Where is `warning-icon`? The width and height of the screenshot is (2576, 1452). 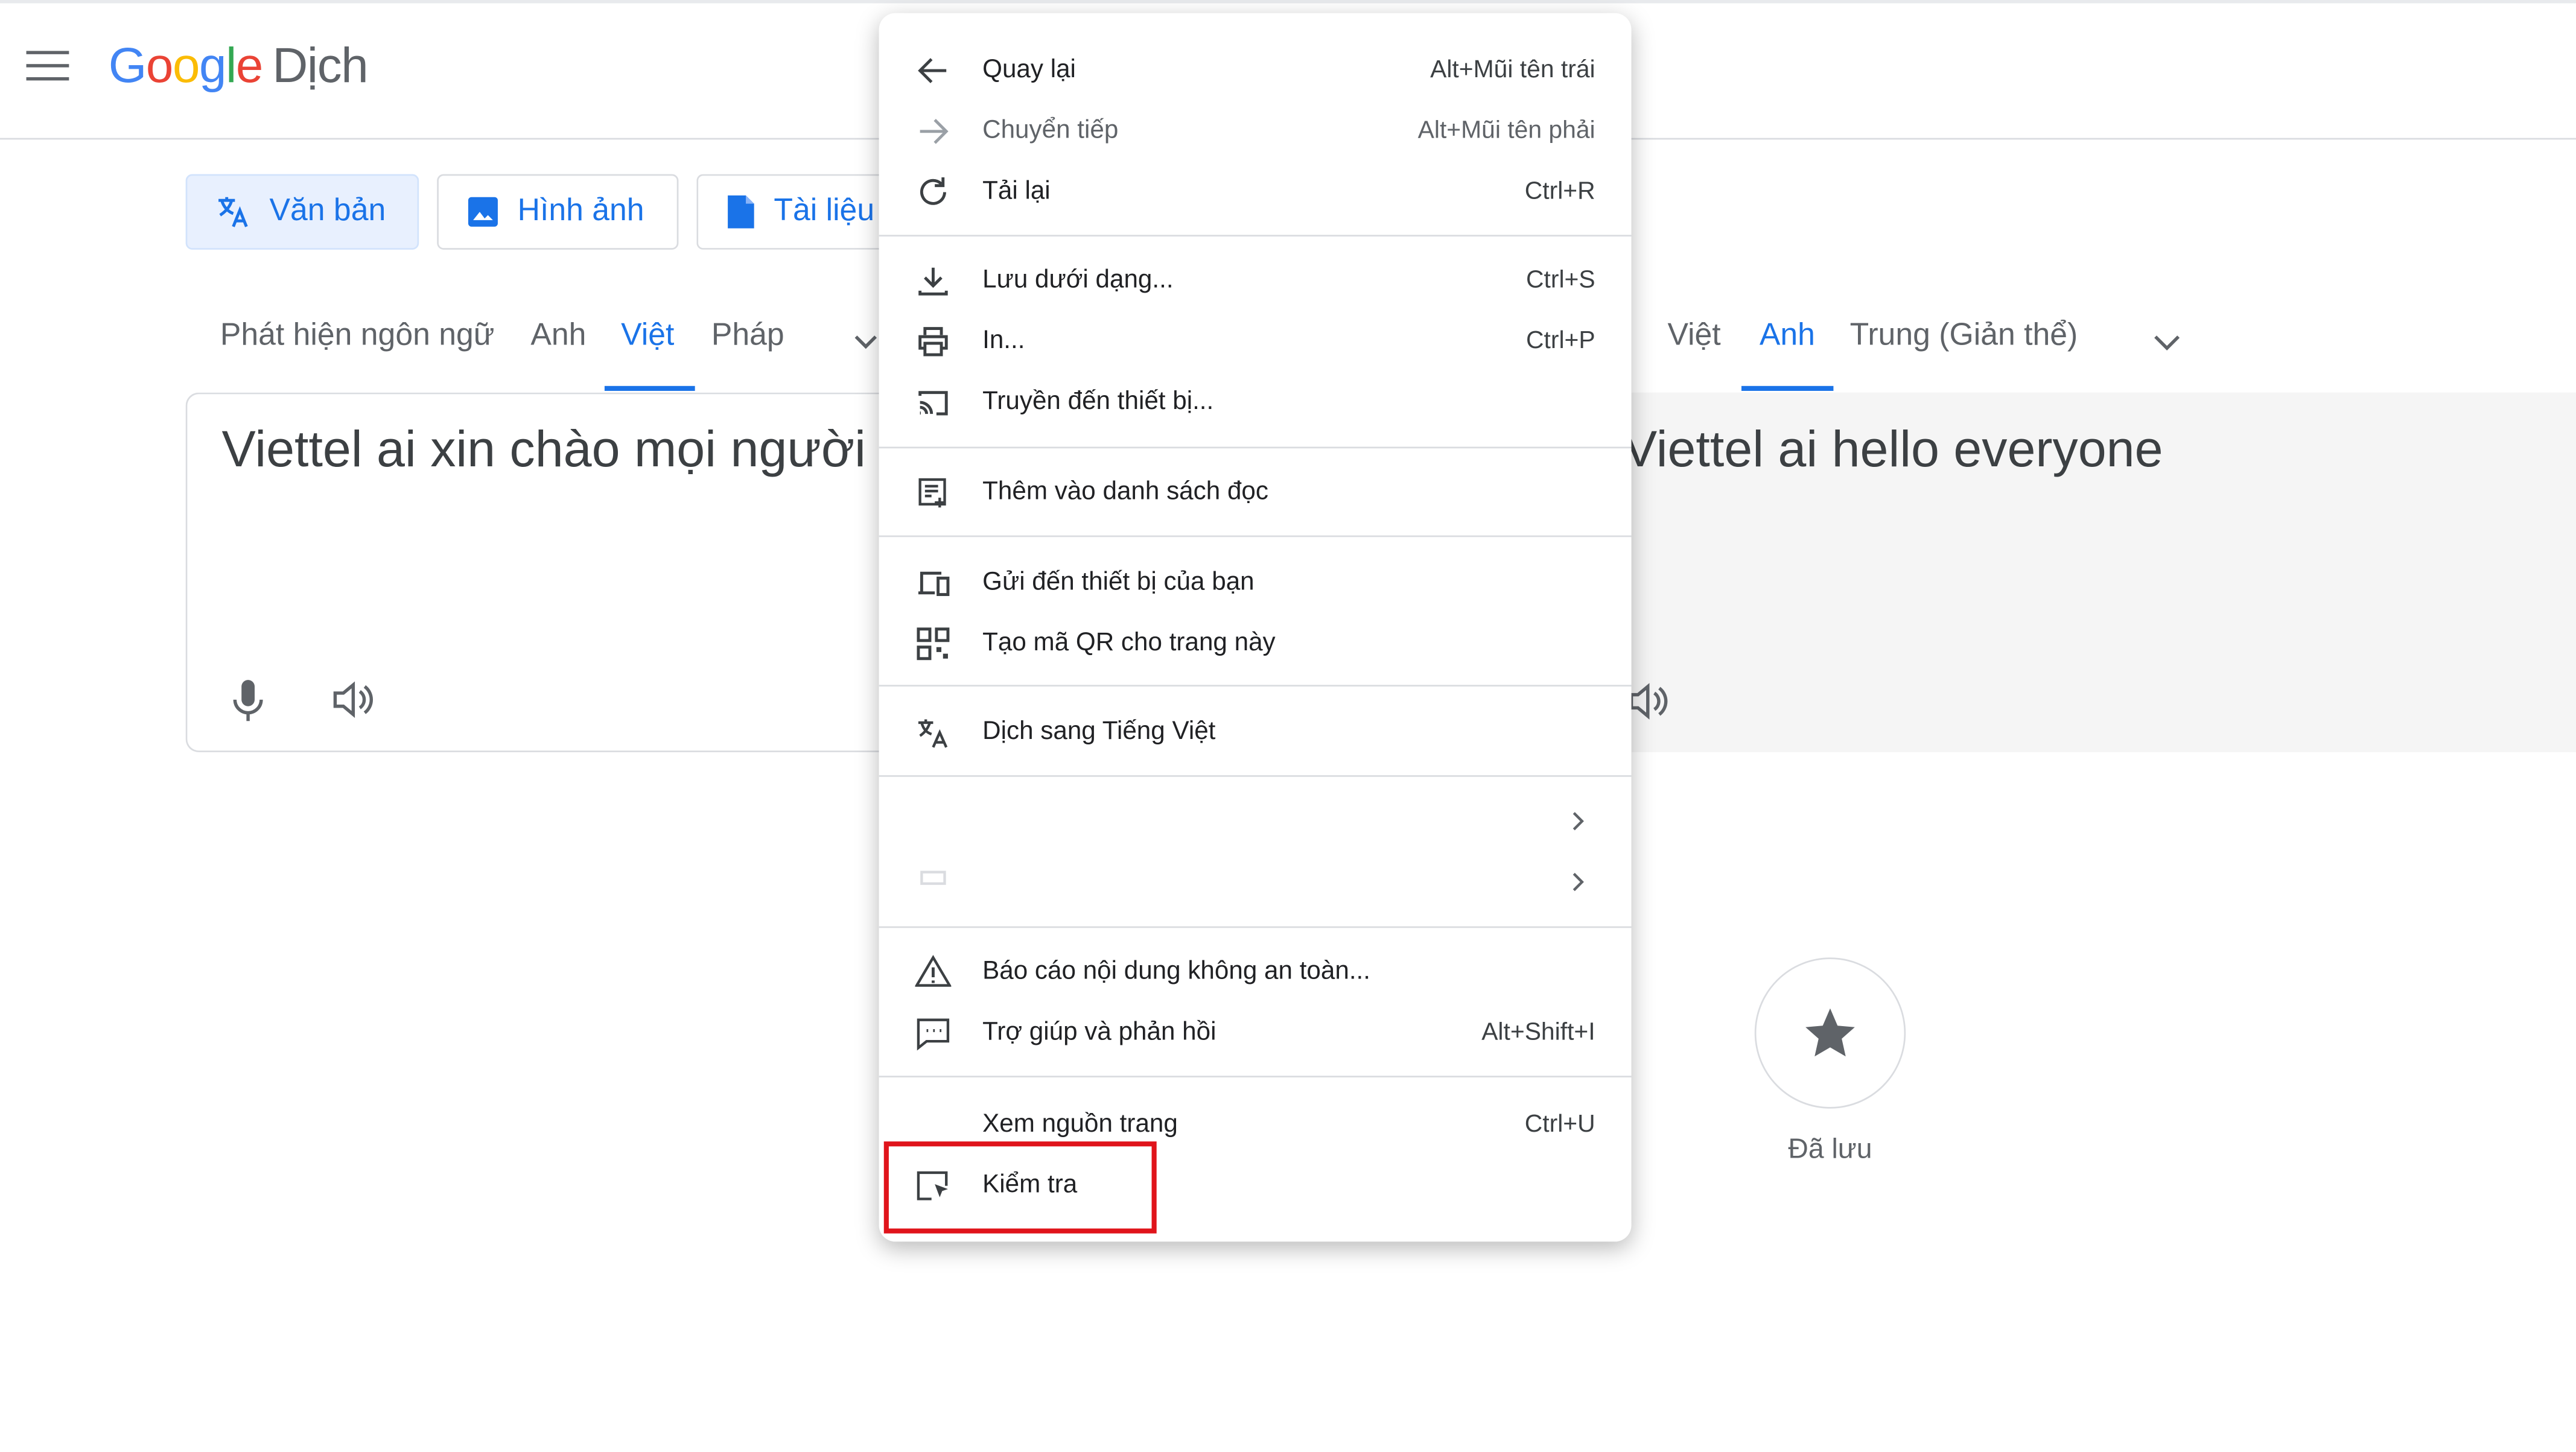
warning-icon is located at coordinates (934, 970).